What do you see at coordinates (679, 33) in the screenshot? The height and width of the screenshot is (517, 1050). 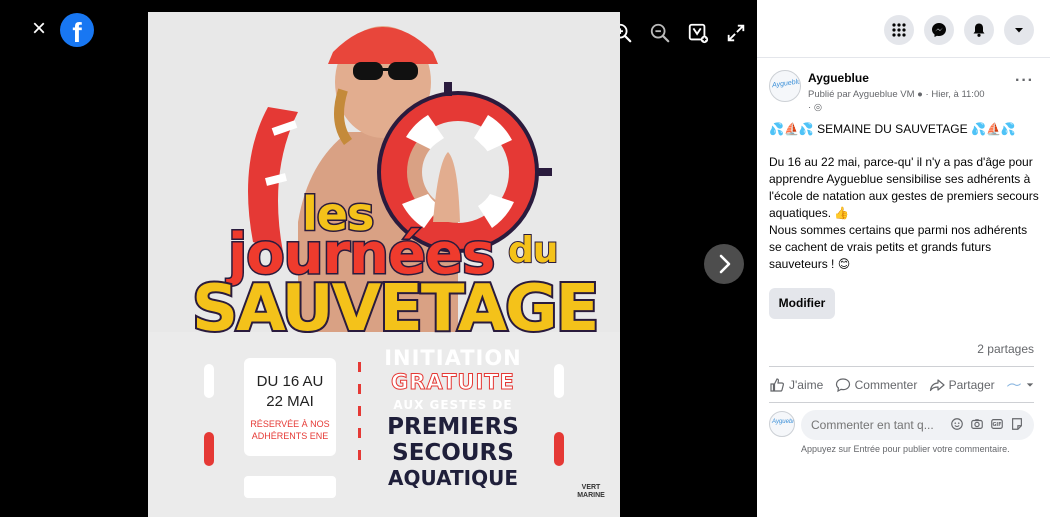 I see `viewer-toolbar` at bounding box center [679, 33].